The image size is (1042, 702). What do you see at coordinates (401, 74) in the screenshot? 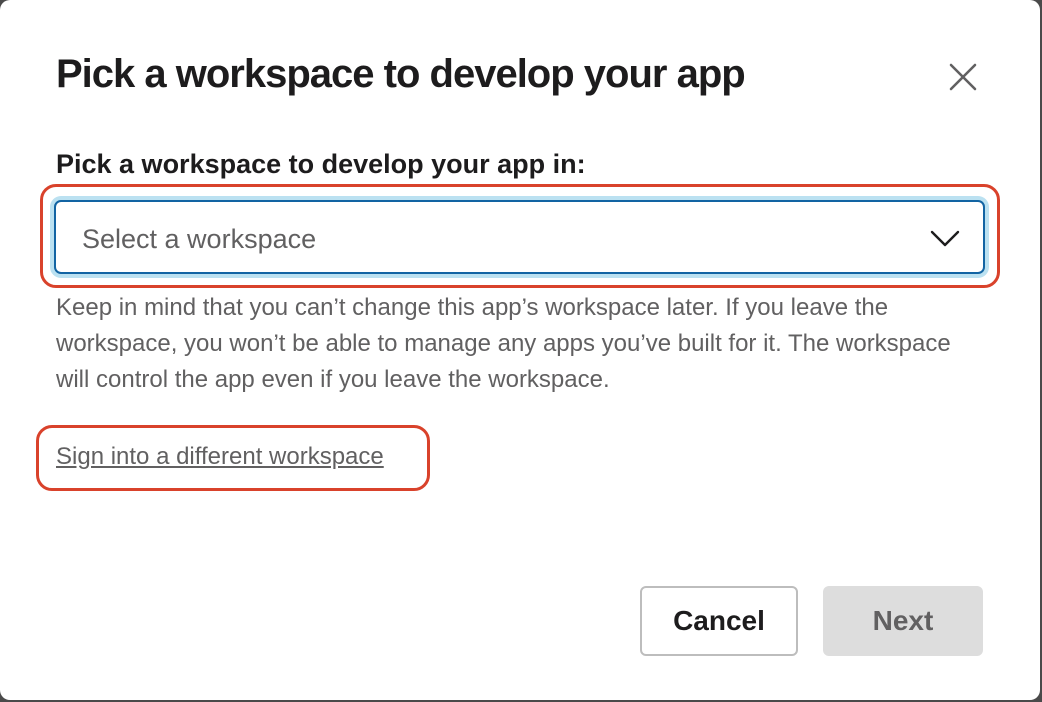
I see `dialog-title: Pick a workspace to develop your app` at bounding box center [401, 74].